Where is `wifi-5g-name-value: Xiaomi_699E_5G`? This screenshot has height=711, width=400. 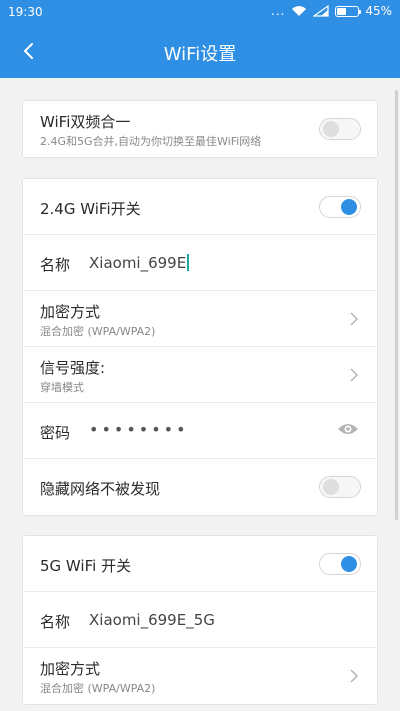 wifi-5g-name-value: Xiaomi_699E_5G is located at coordinates (152, 620).